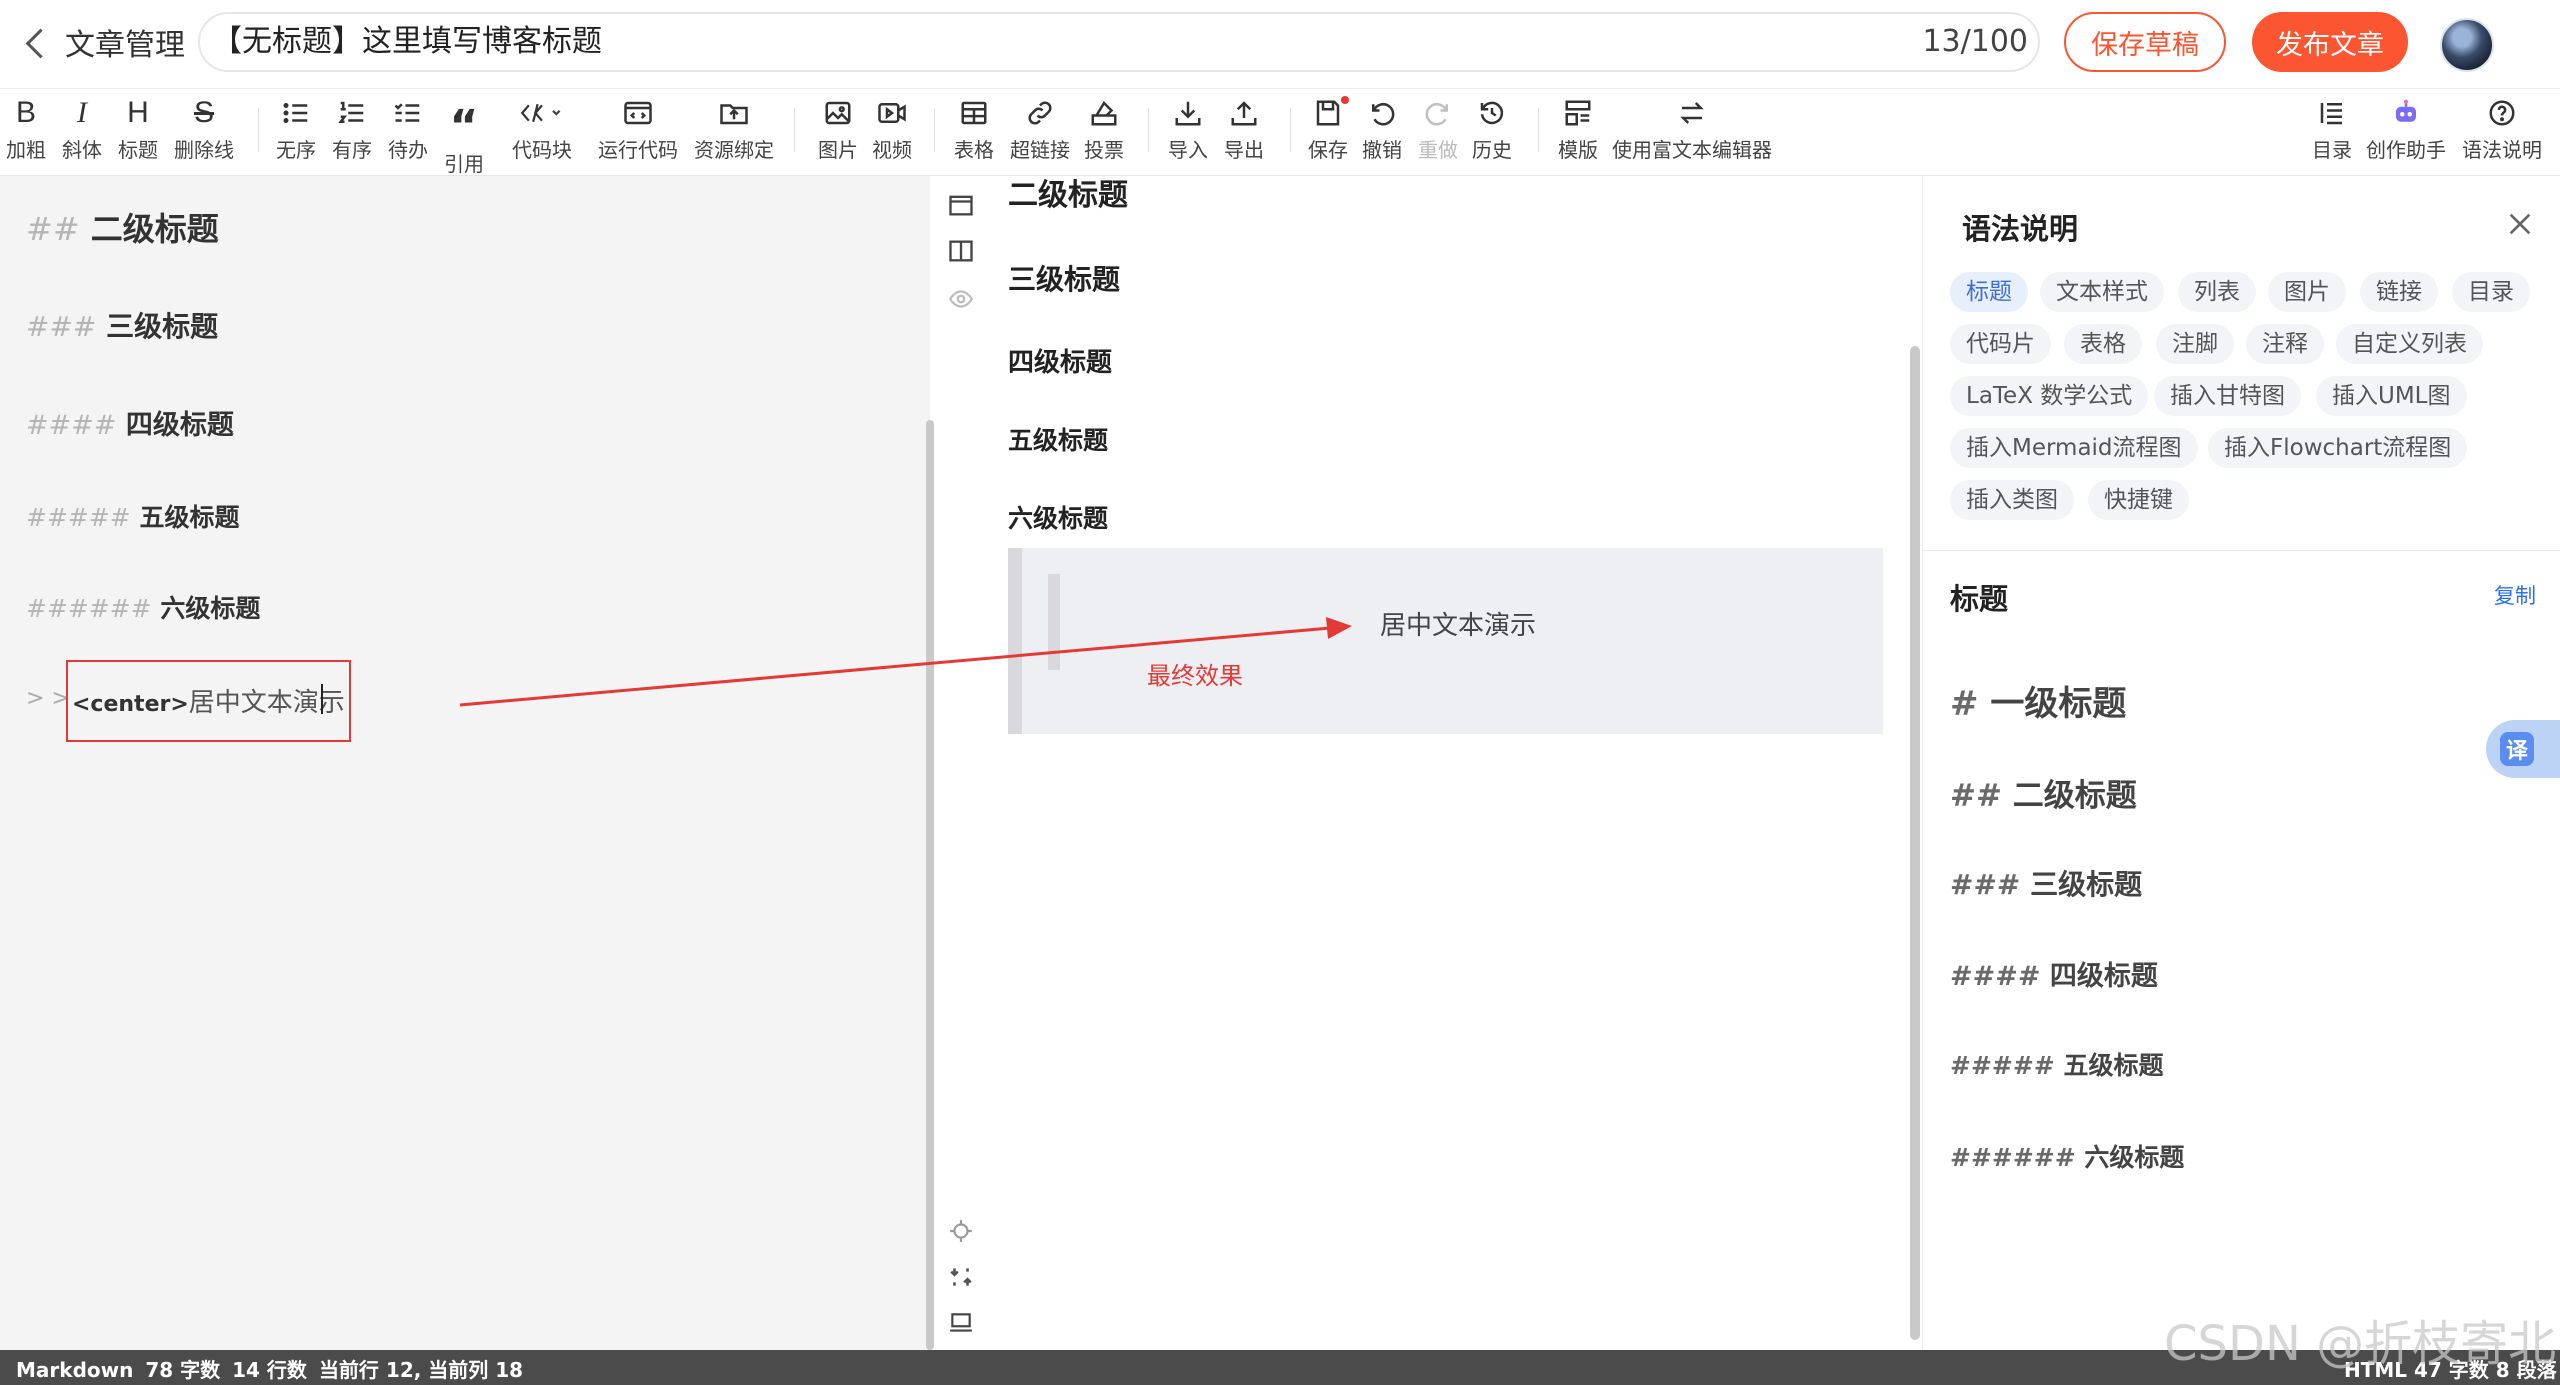  What do you see at coordinates (352, 133) in the screenshot?
I see `ordered-list-button: 有序` at bounding box center [352, 133].